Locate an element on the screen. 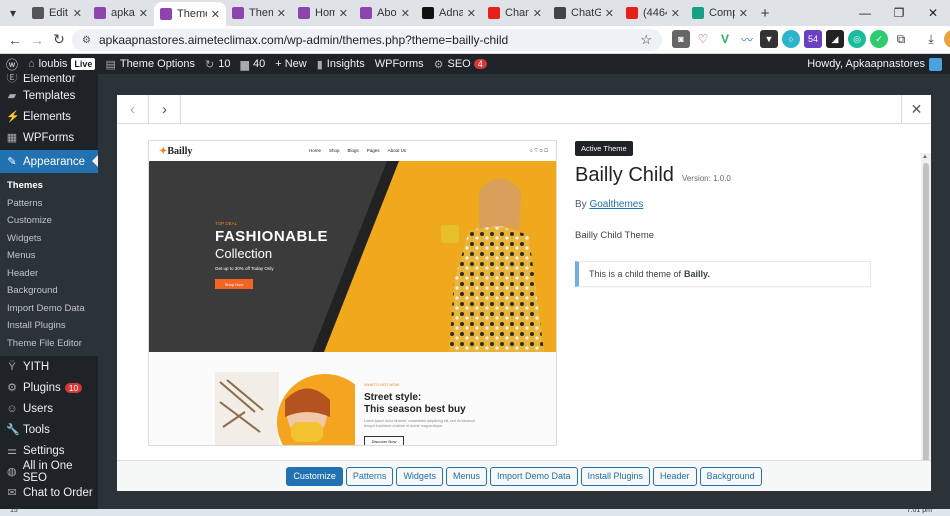 This screenshot has height=516, width=950. browser-tab: About ✕ is located at coordinates (385, 13).